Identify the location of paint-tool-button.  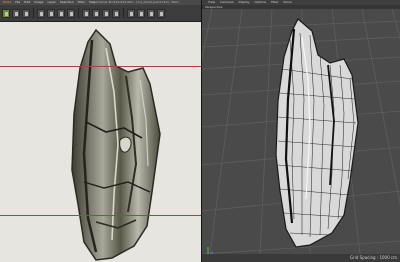
(16, 13).